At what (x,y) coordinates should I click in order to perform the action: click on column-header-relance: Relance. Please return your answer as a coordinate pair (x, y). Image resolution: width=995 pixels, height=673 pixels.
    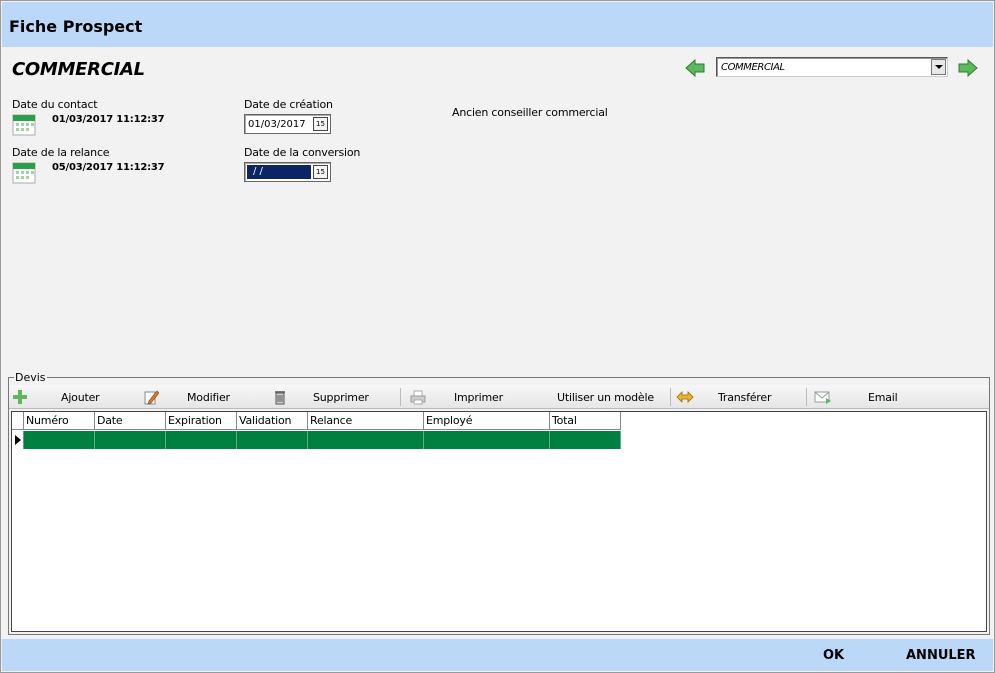
    Looking at the image, I should click on (366, 421).